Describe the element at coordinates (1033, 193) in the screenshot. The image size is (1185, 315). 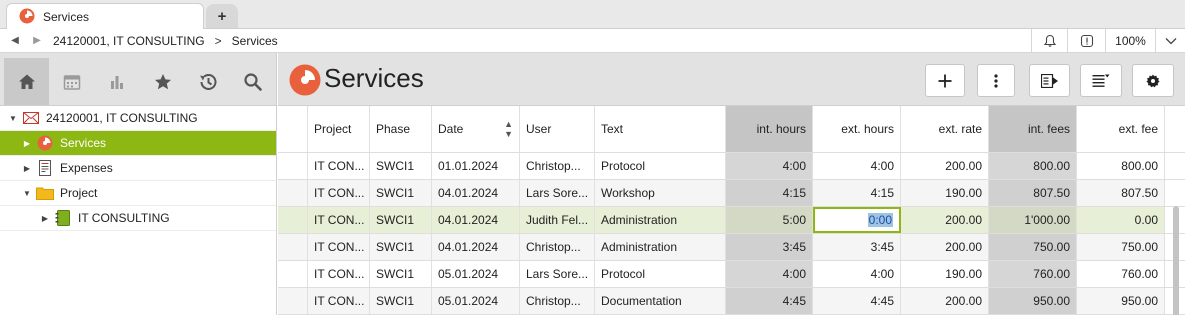
I see `cell-int-fees: 807.50` at that location.